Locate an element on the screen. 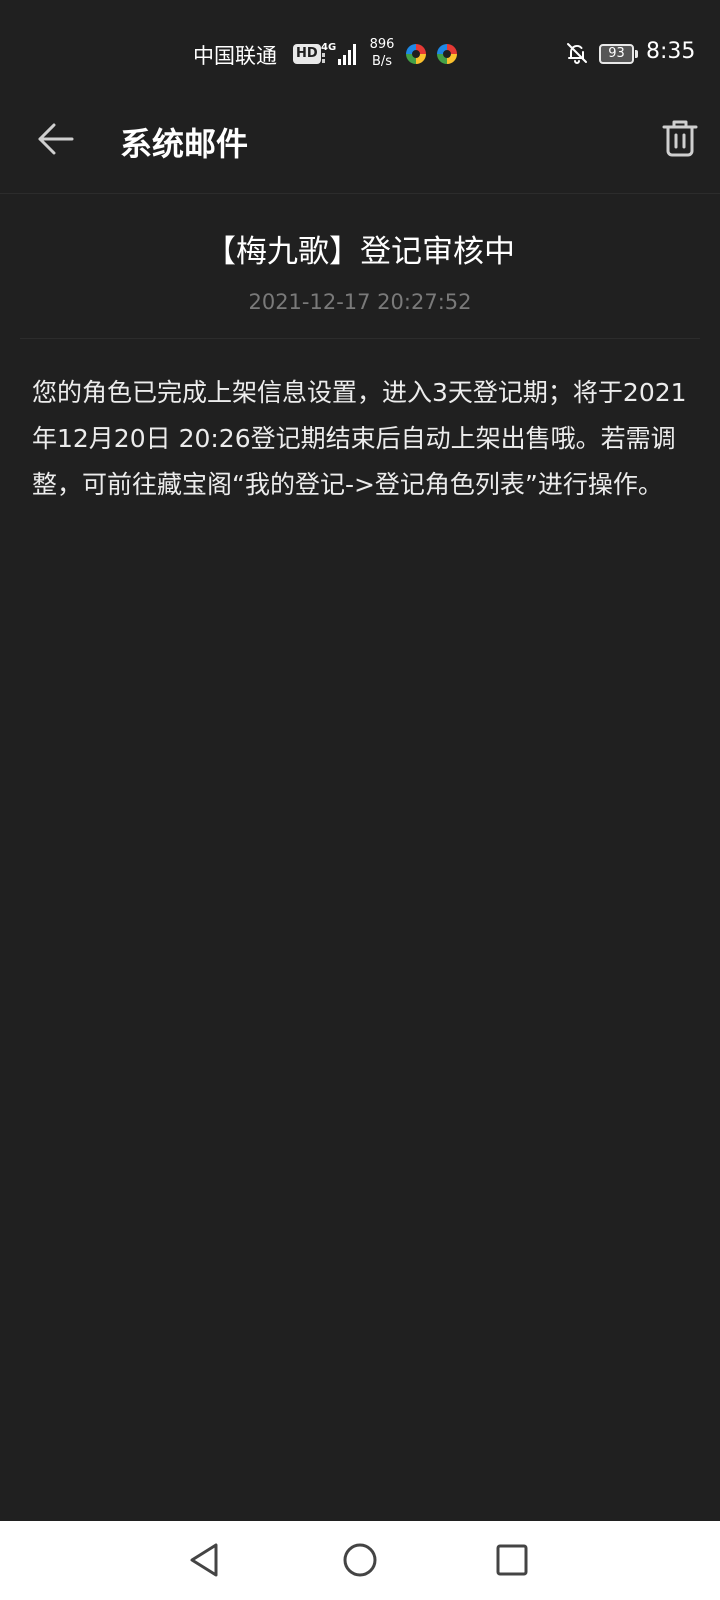 The height and width of the screenshot is (1600, 720). nav-home-button is located at coordinates (360, 1560).